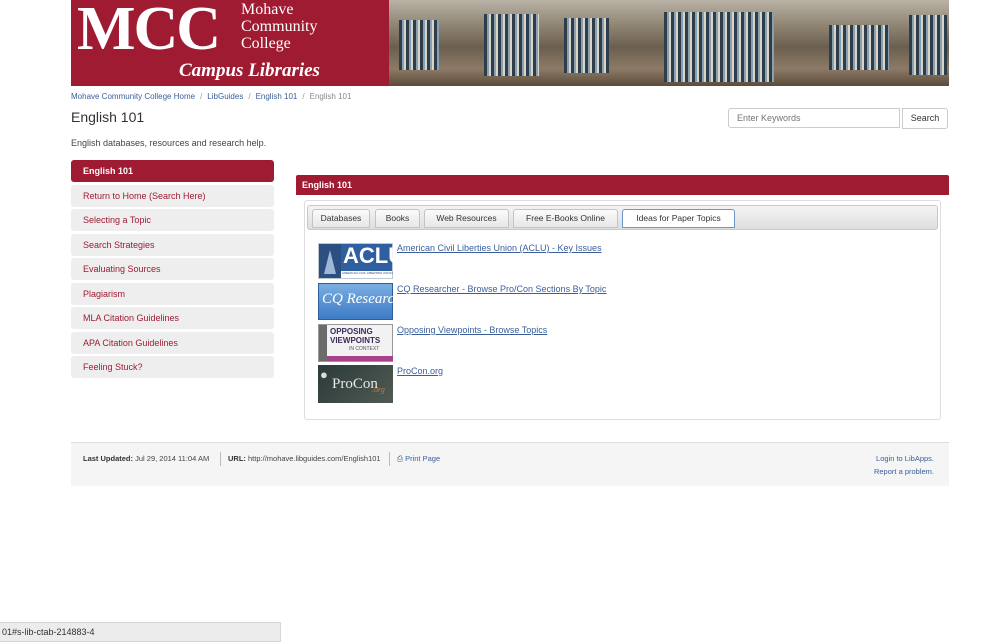 The height and width of the screenshot is (644, 1002). Describe the element at coordinates (351, 331) in the screenshot. I see `ov-logo-line-1: OPPOSING` at that location.